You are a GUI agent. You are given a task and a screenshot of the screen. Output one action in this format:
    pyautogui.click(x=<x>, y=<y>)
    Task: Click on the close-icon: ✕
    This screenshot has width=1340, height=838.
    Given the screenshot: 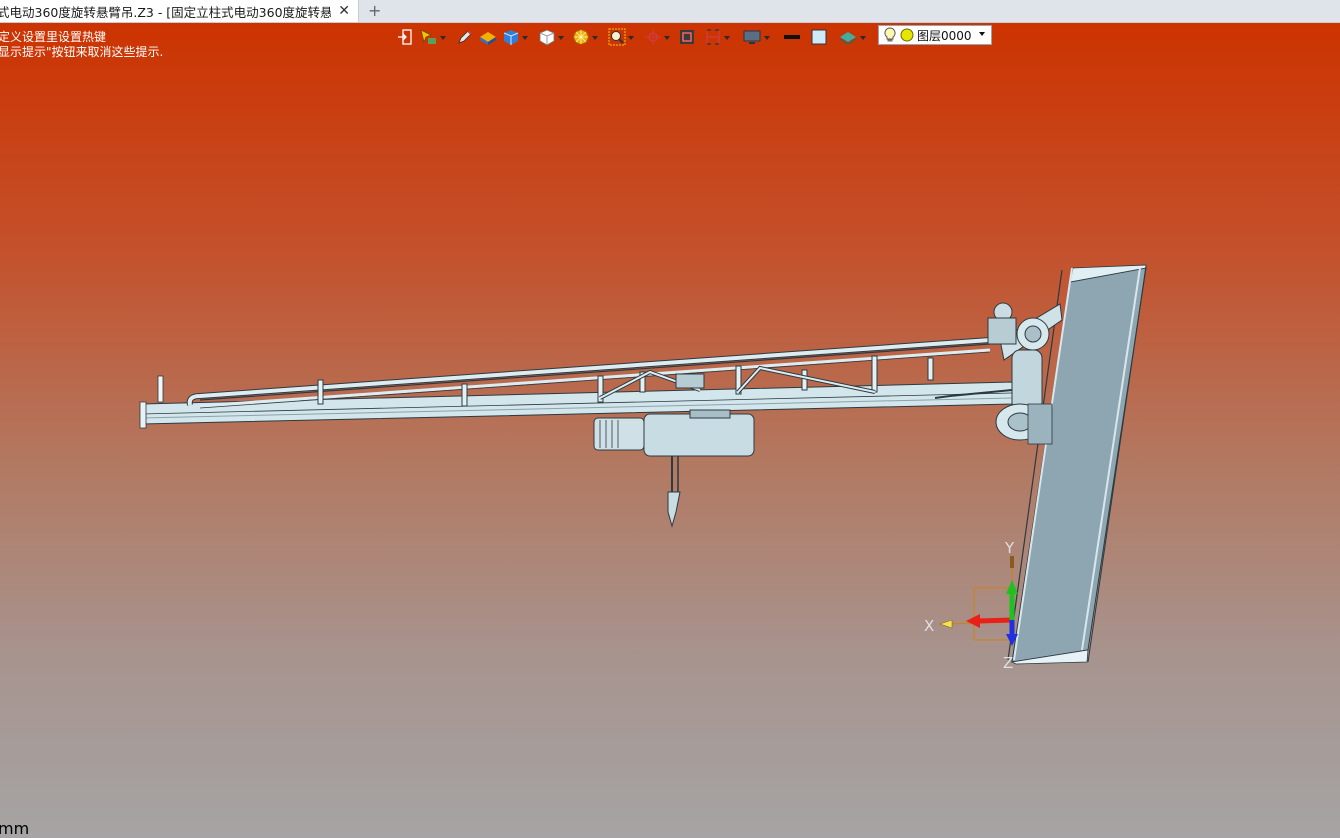 What is the action you would take?
    pyautogui.click(x=344, y=11)
    